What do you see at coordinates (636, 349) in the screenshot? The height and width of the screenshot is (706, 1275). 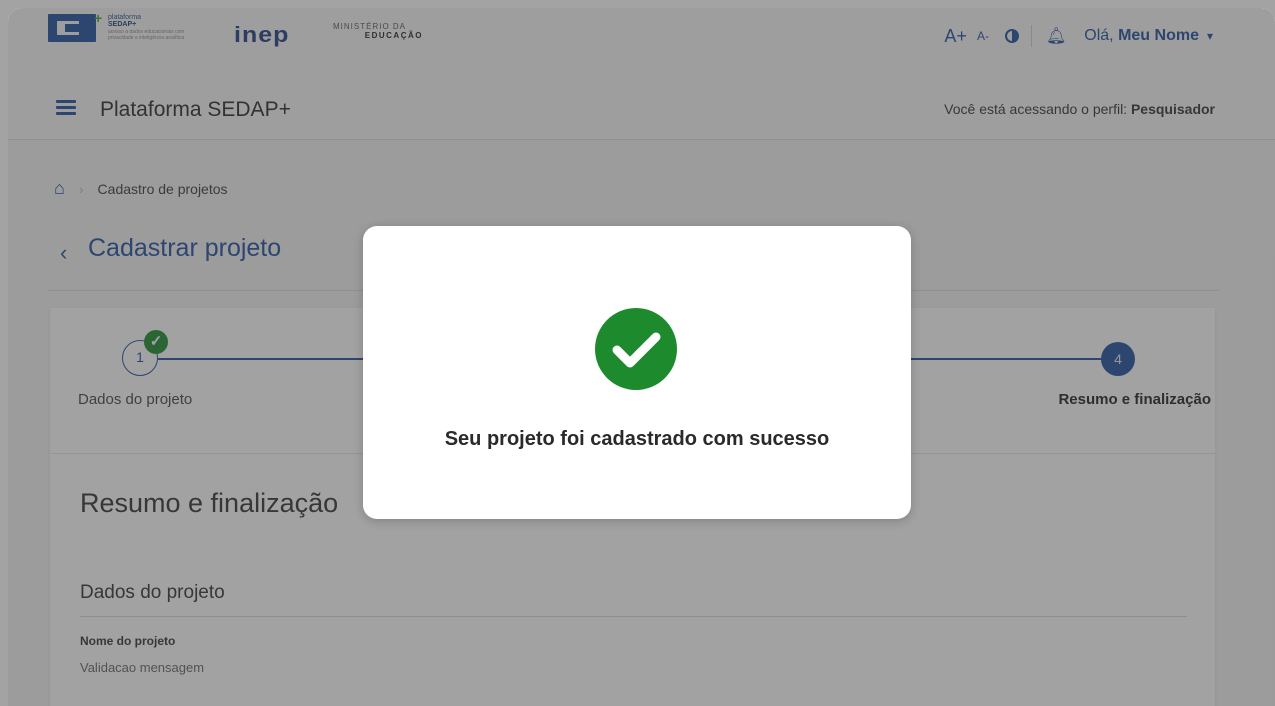 I see `check-circle-icon` at bounding box center [636, 349].